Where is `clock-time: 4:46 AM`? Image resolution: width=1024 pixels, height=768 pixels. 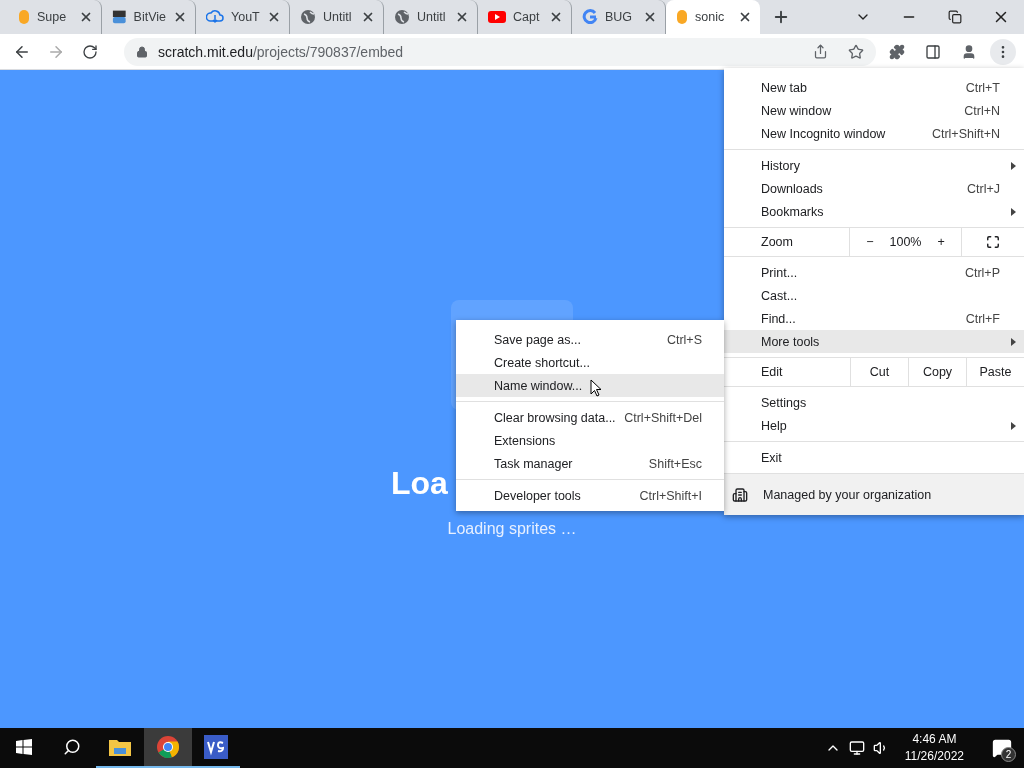 clock-time: 4:46 AM is located at coordinates (934, 739).